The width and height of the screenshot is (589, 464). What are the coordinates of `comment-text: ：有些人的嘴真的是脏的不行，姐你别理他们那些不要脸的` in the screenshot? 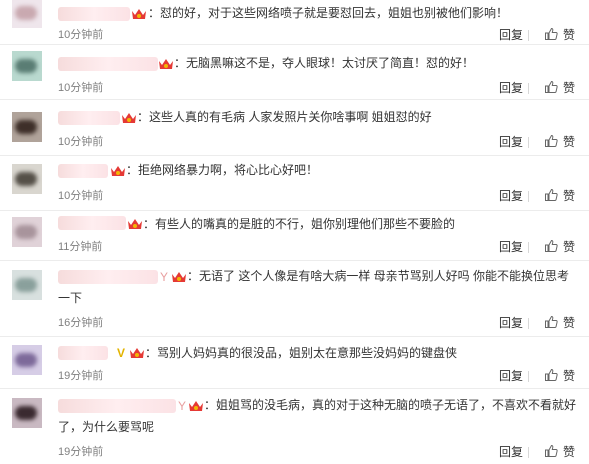 It's located at (299, 224).